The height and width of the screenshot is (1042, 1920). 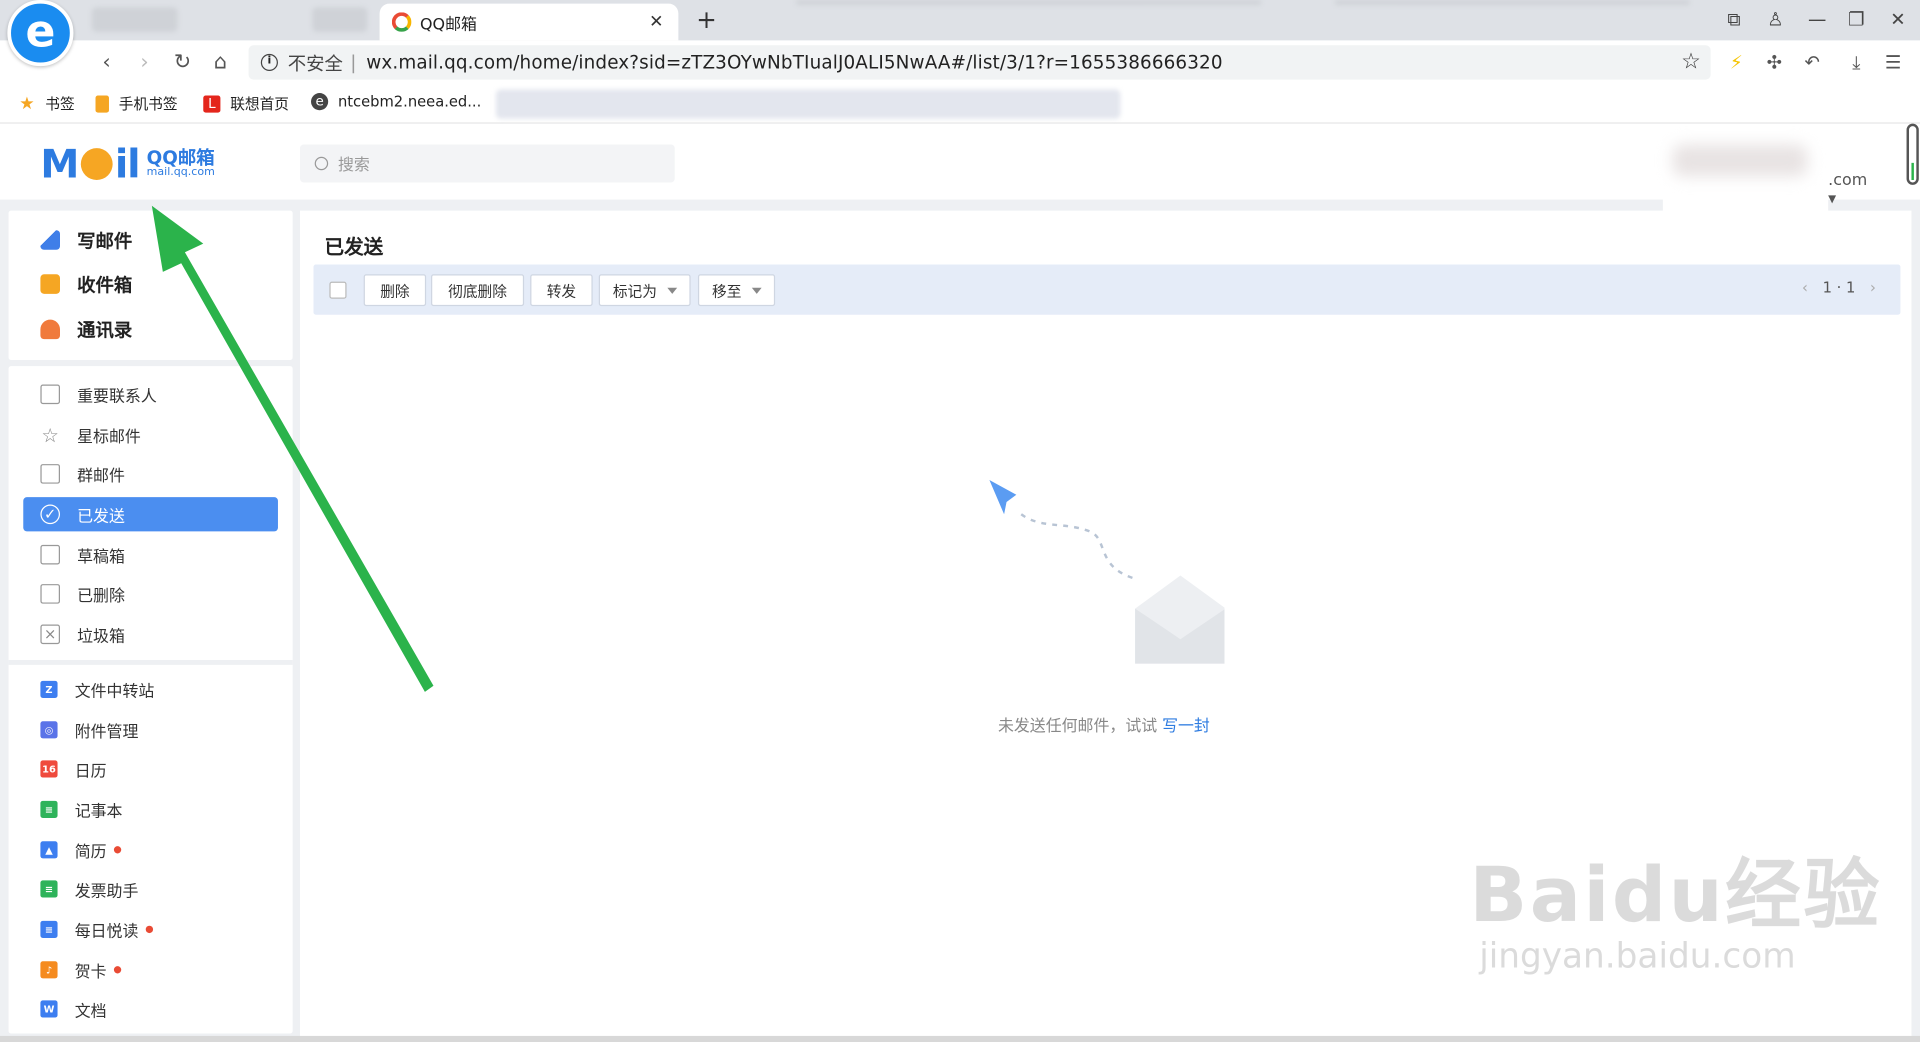 What do you see at coordinates (101, 516) in the screenshot?
I see `folder-label: 已发送` at bounding box center [101, 516].